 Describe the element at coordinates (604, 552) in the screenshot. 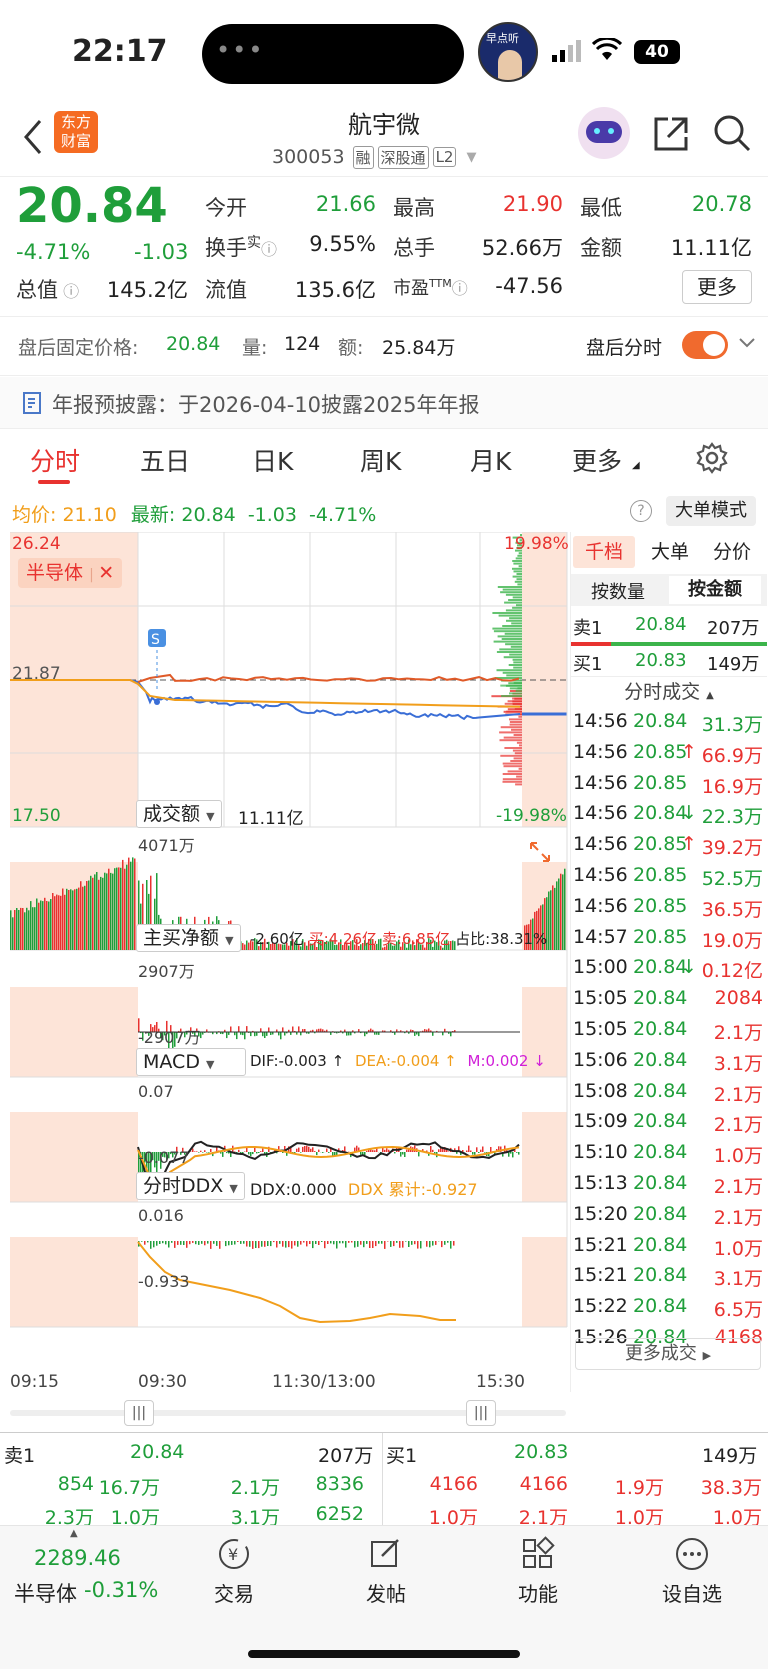

I see `right-tab-qiandang: 千档` at that location.